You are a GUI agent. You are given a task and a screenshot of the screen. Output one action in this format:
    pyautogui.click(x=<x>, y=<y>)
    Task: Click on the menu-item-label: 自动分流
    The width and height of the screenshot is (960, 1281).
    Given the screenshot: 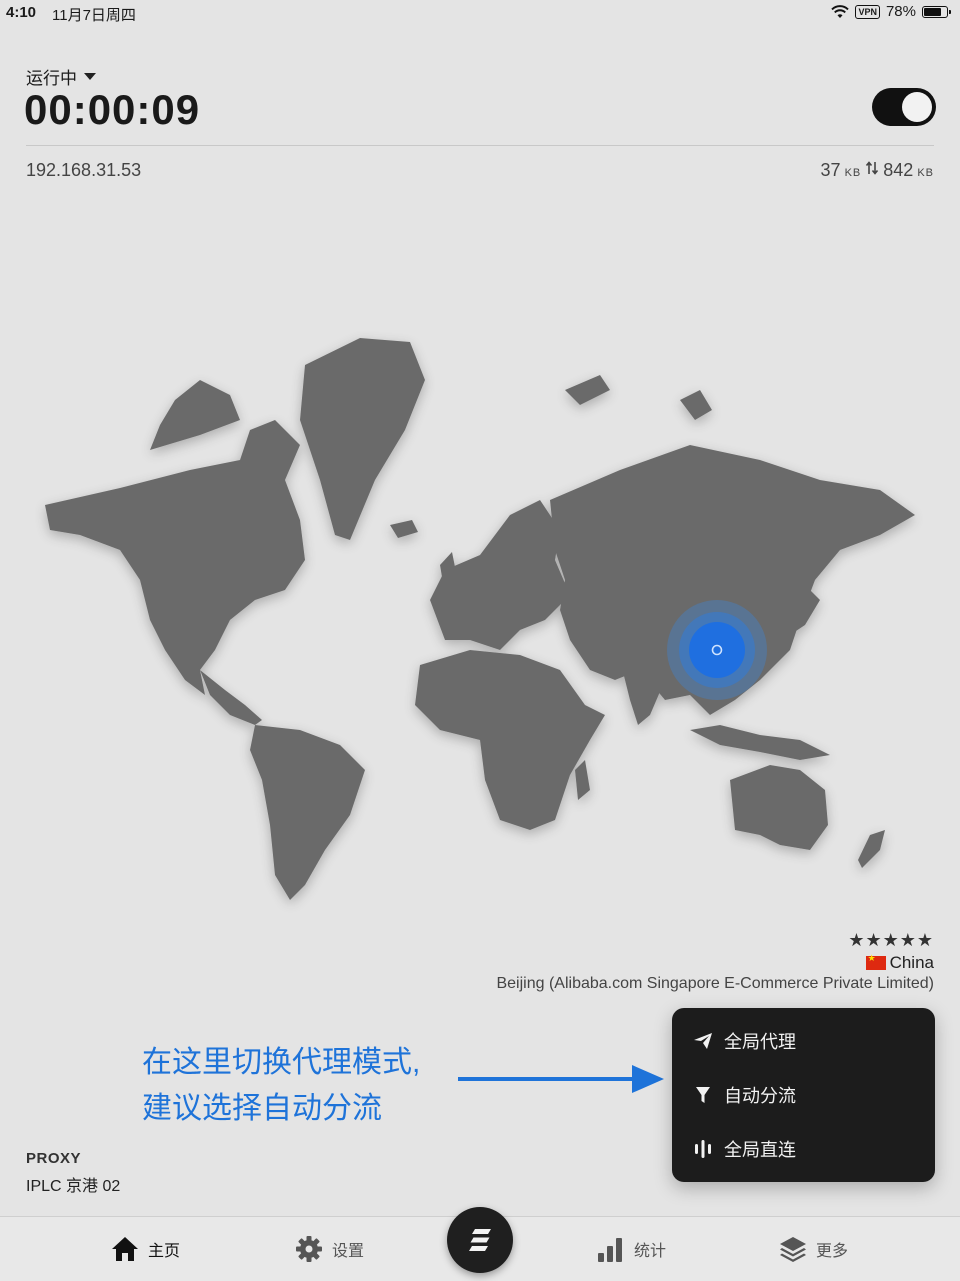 What is the action you would take?
    pyautogui.click(x=760, y=1096)
    